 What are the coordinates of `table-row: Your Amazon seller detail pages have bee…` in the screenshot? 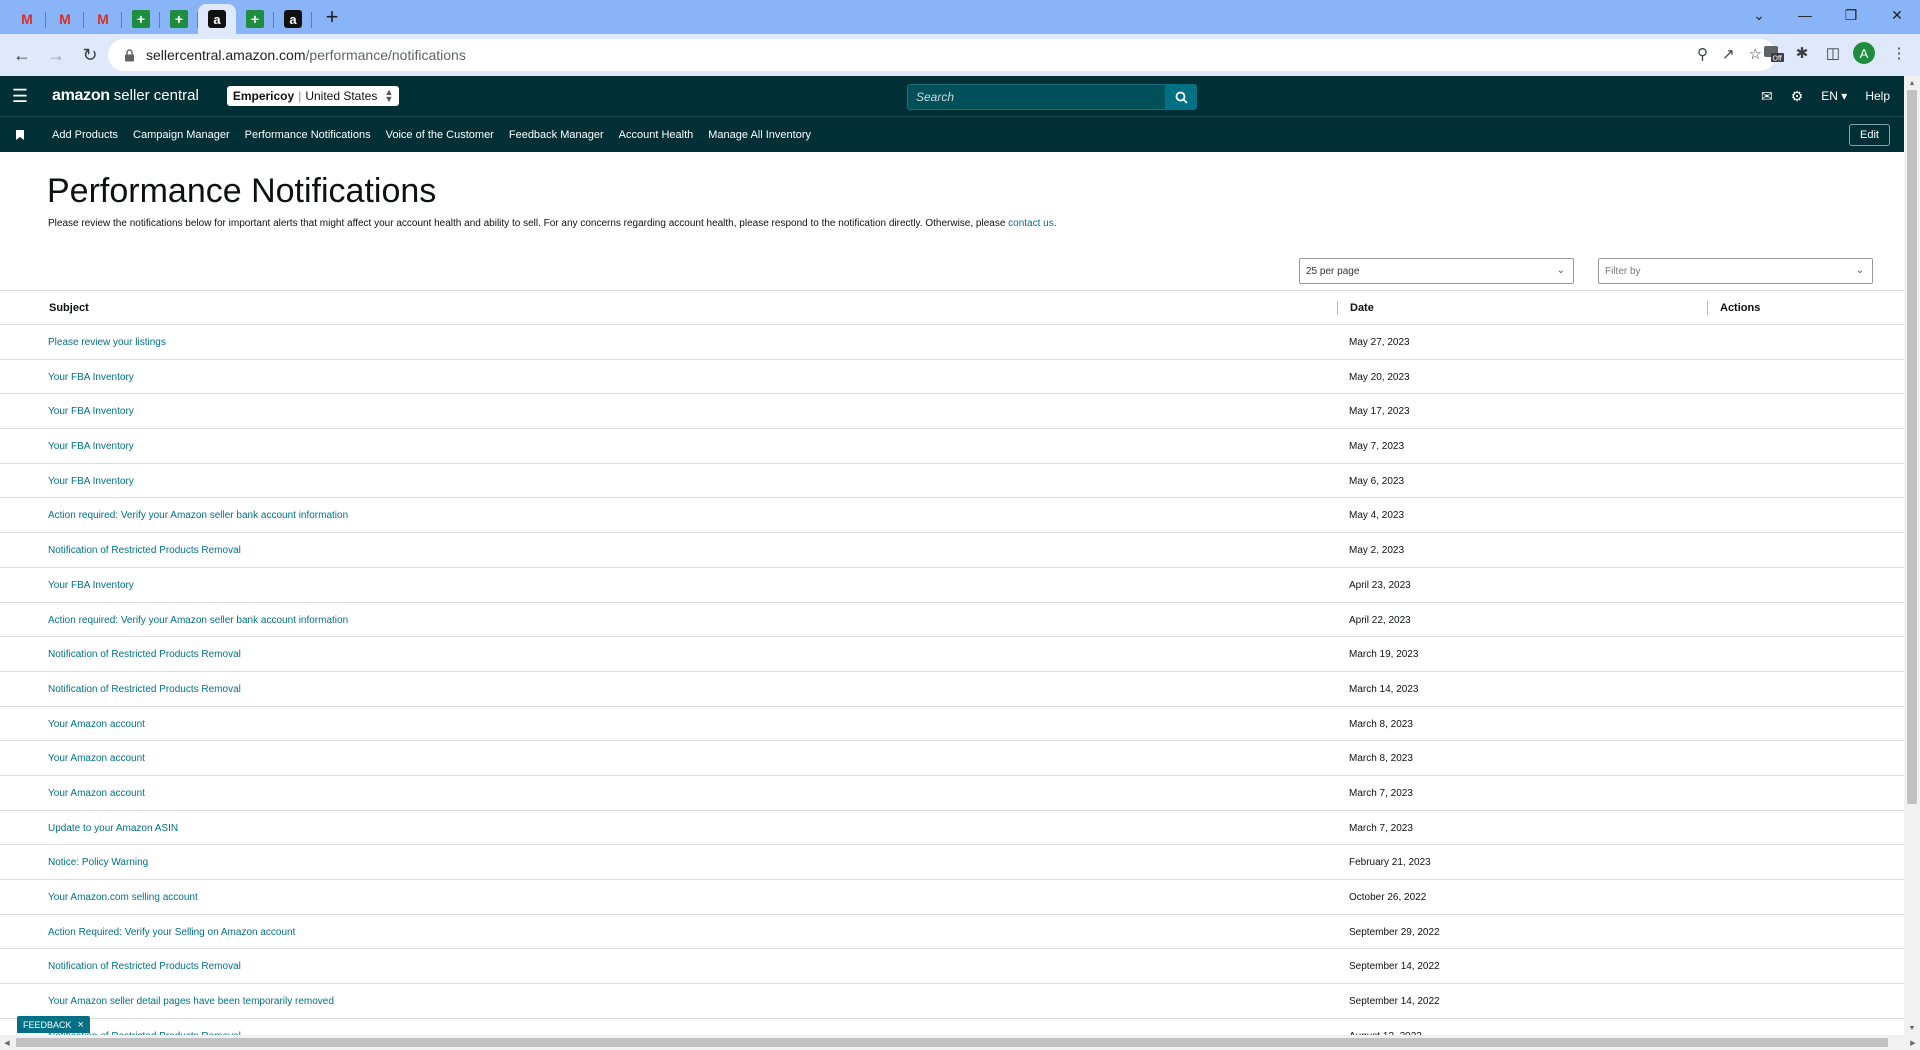 It's located at (952, 1001).